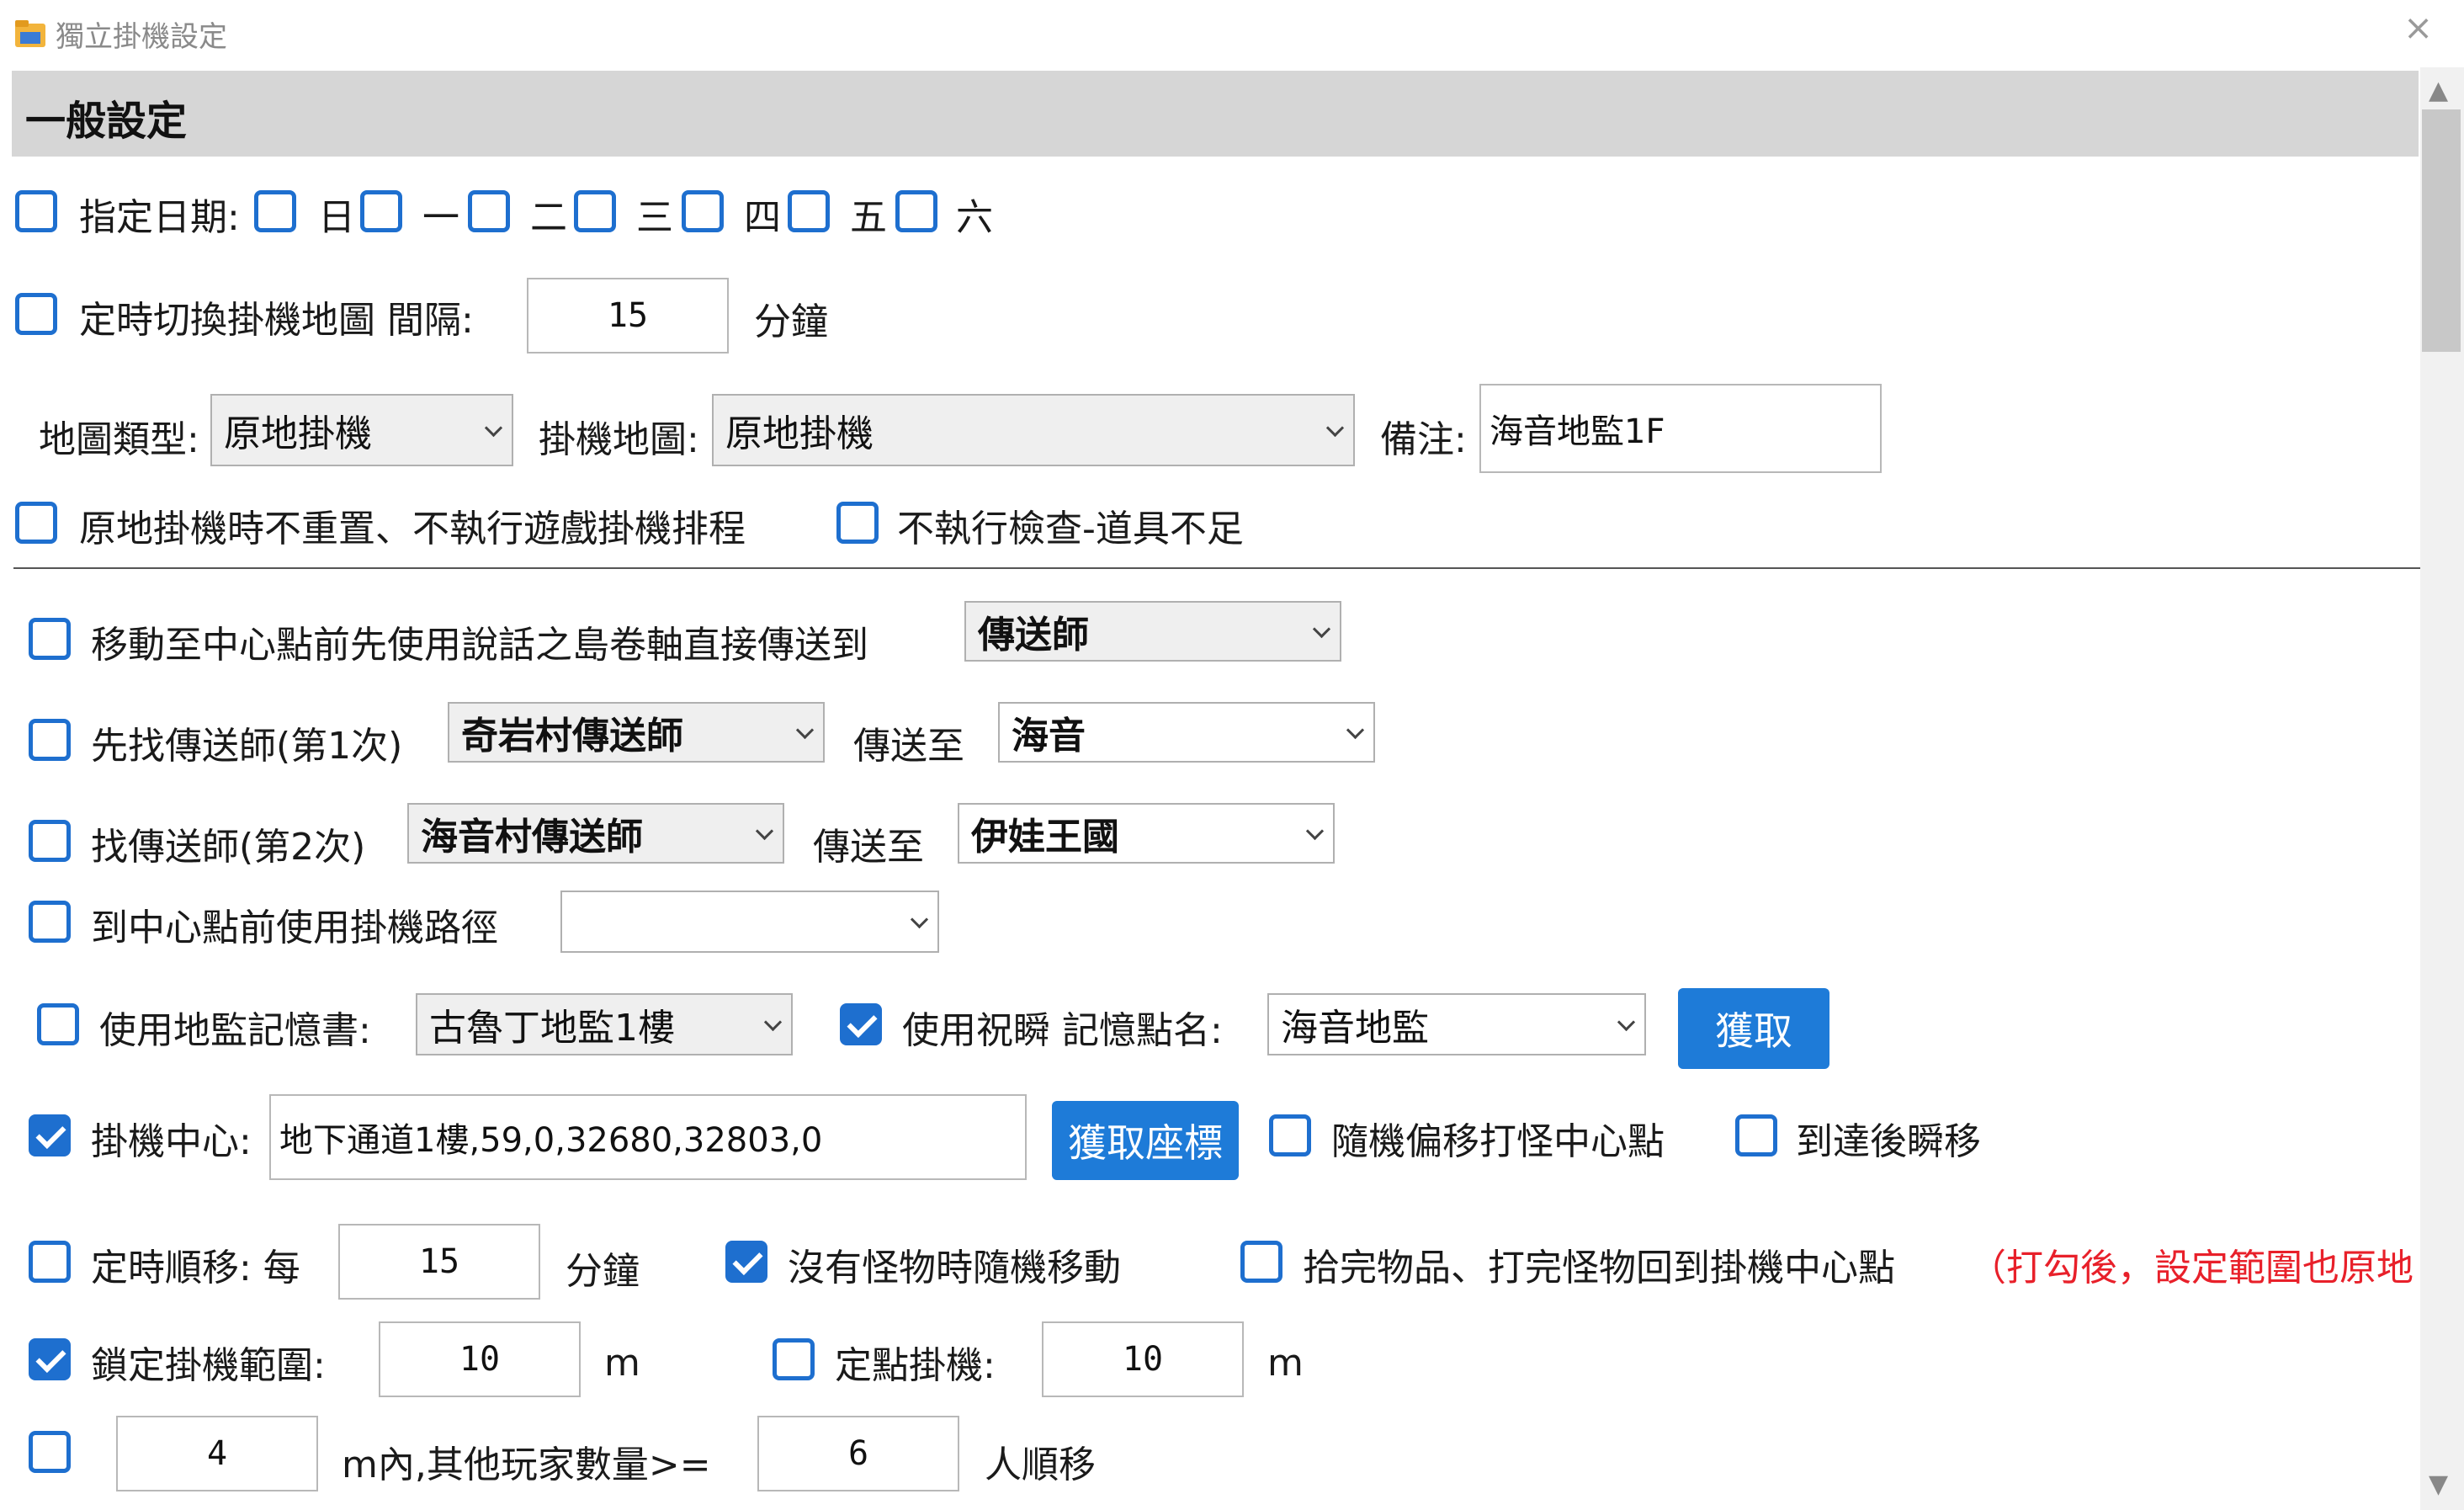 The height and width of the screenshot is (1510, 2464). What do you see at coordinates (217, 1453) in the screenshot?
I see `players-distance-input: 4` at bounding box center [217, 1453].